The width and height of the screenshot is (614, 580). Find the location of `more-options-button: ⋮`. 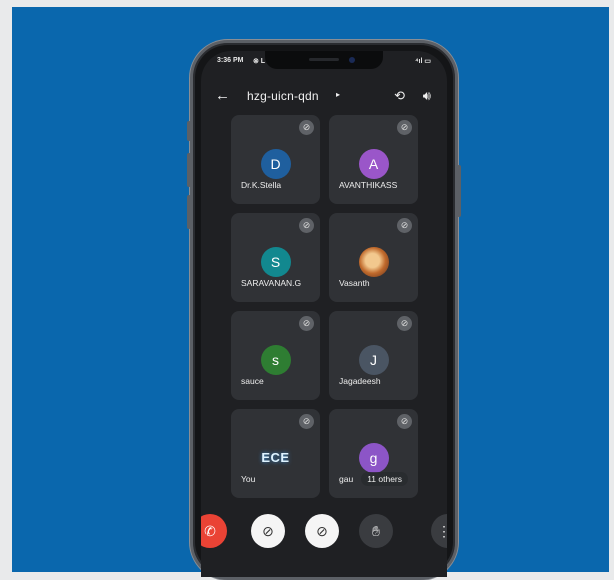

more-options-button: ⋮ is located at coordinates (439, 531).